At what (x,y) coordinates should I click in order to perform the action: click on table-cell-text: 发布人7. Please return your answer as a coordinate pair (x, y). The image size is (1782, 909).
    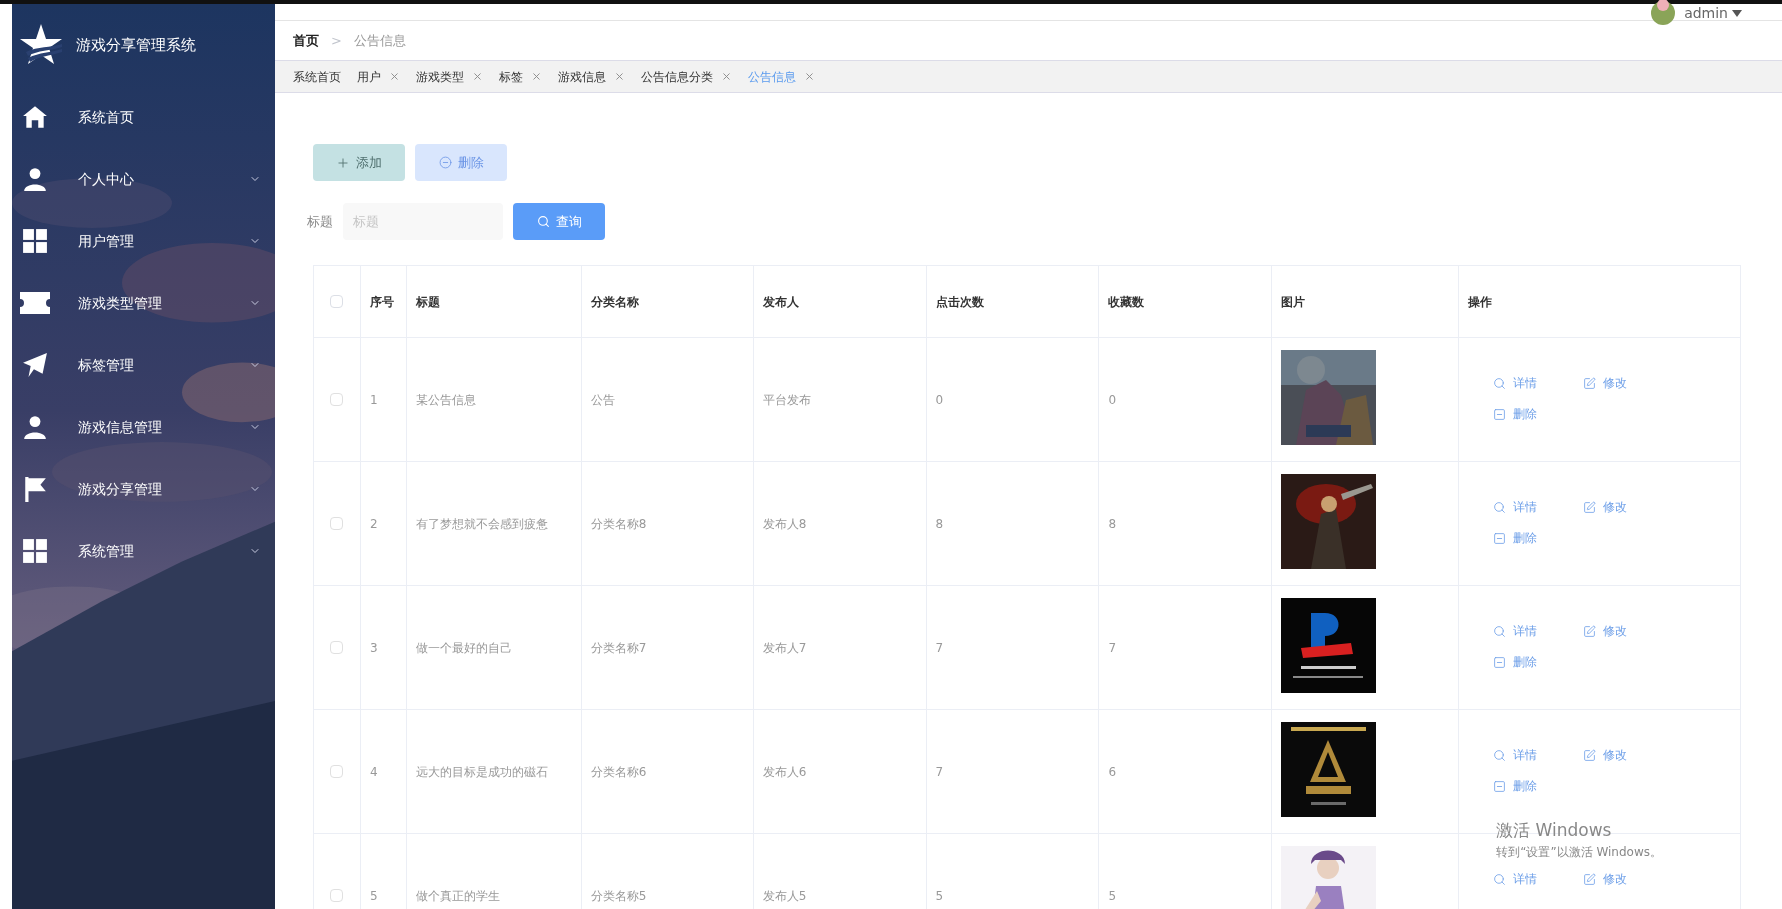
    Looking at the image, I should click on (784, 648).